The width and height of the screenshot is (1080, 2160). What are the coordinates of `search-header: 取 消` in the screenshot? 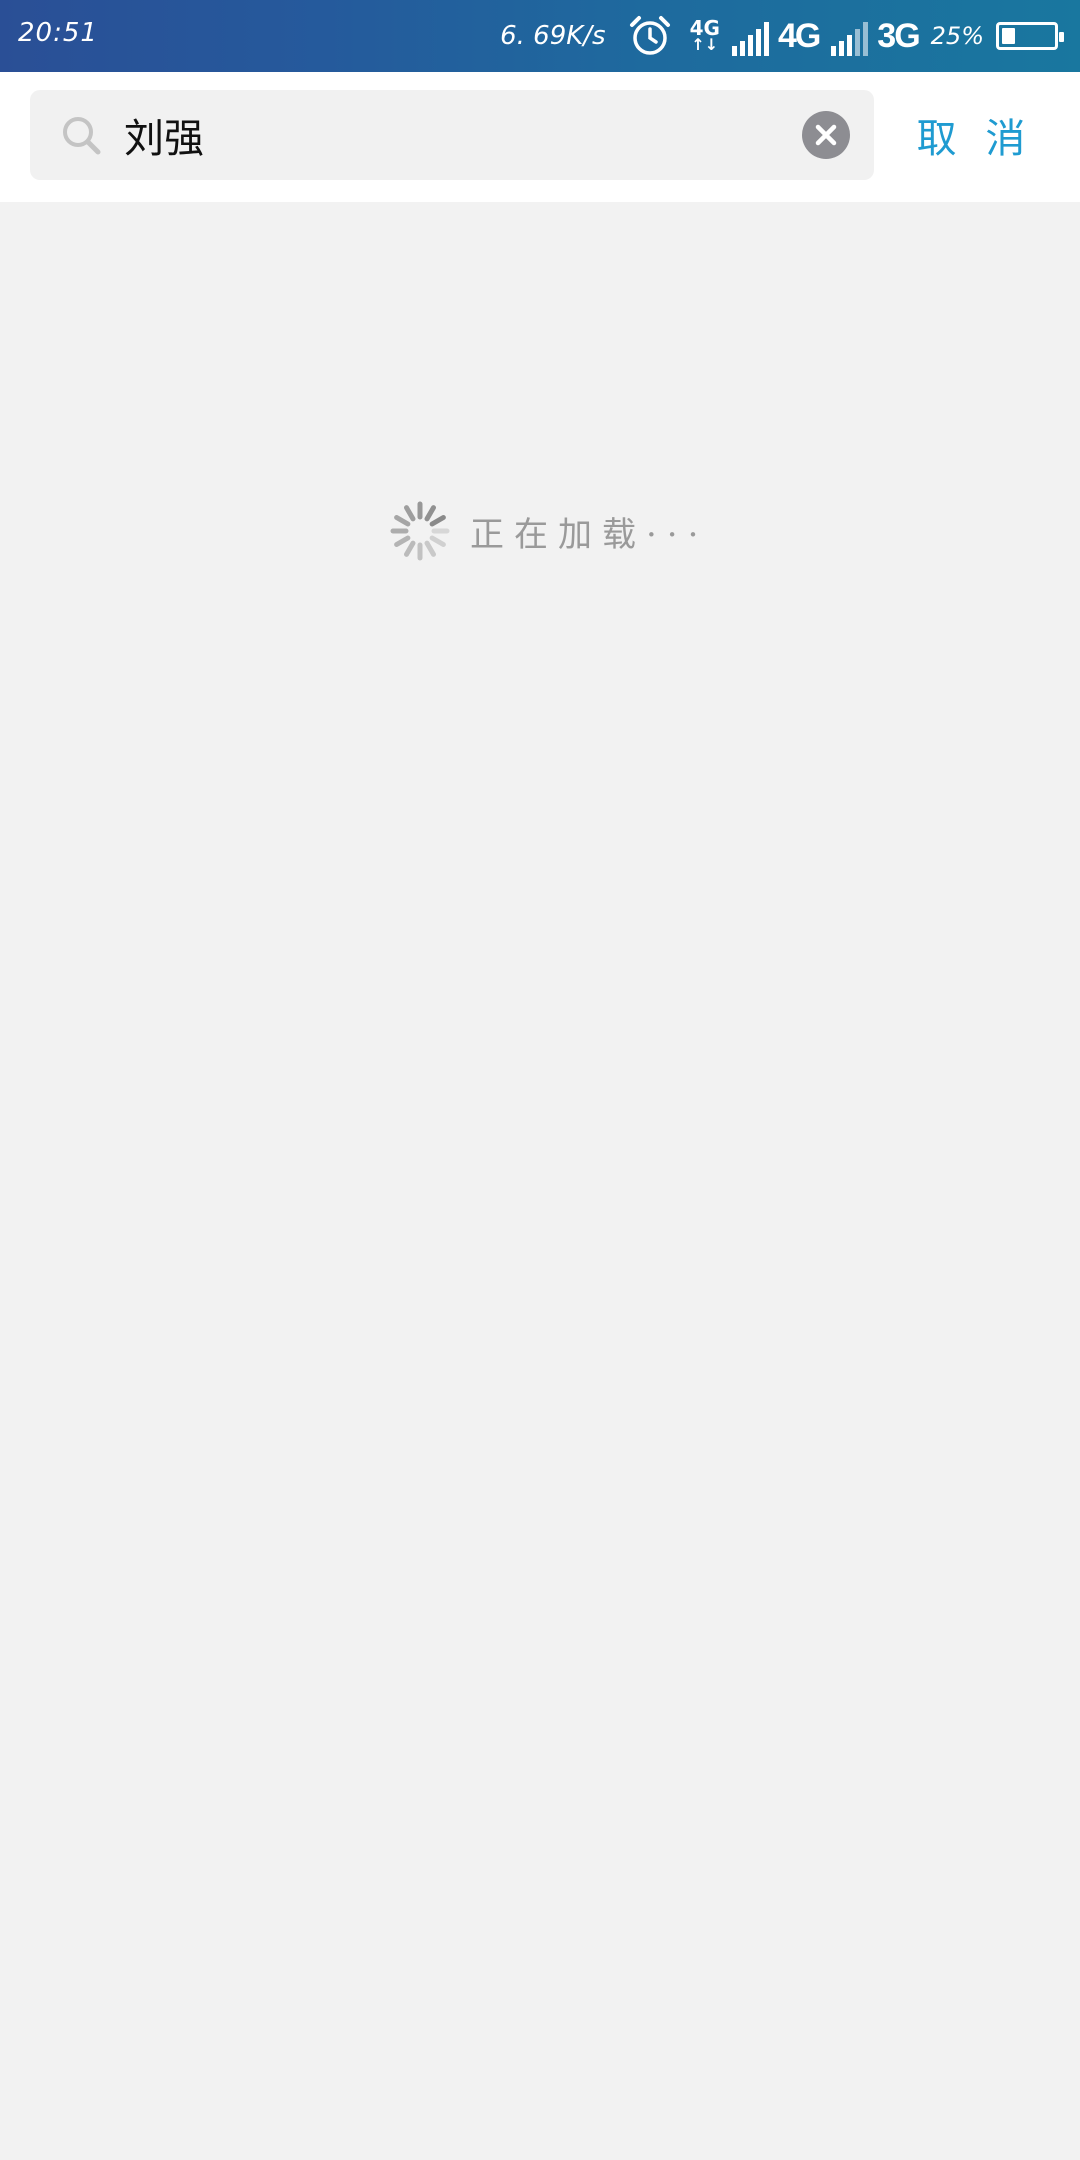 It's located at (540, 137).